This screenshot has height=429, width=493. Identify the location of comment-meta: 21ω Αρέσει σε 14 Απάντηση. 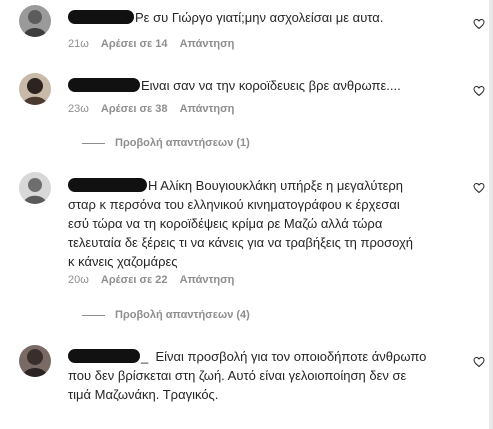
(155, 44).